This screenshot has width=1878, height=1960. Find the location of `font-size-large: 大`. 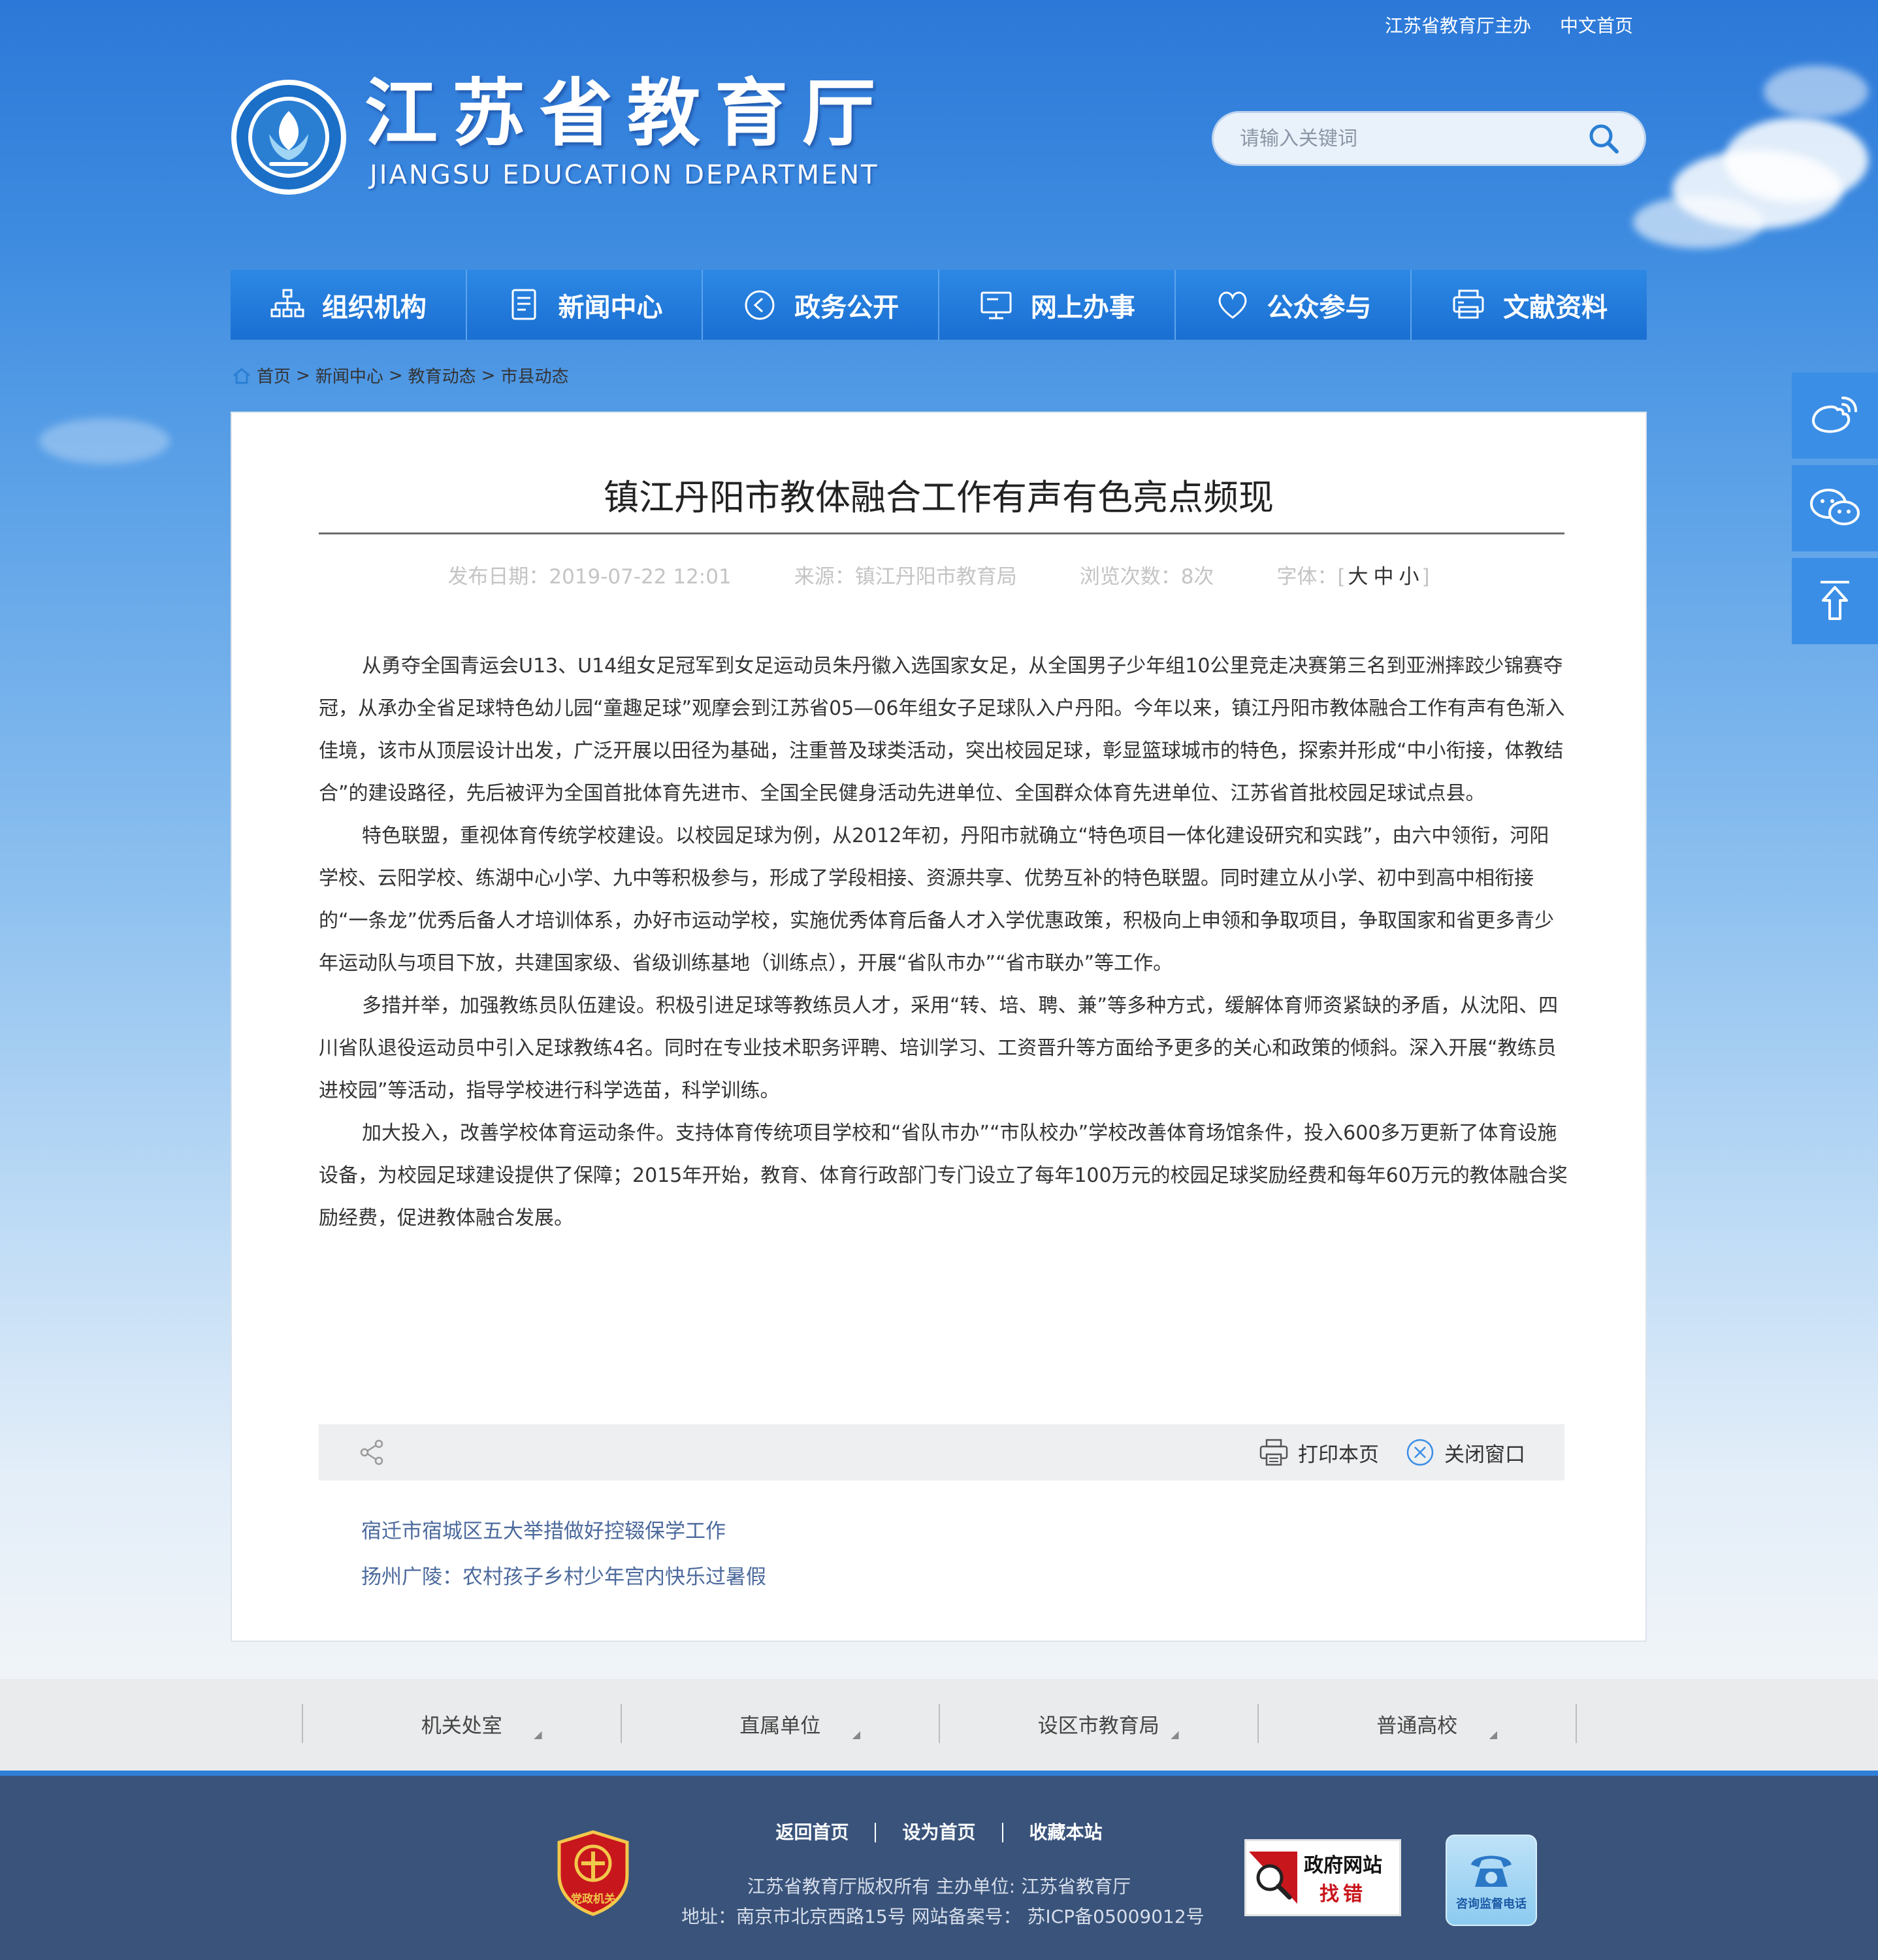

font-size-large: 大 is located at coordinates (1358, 577).